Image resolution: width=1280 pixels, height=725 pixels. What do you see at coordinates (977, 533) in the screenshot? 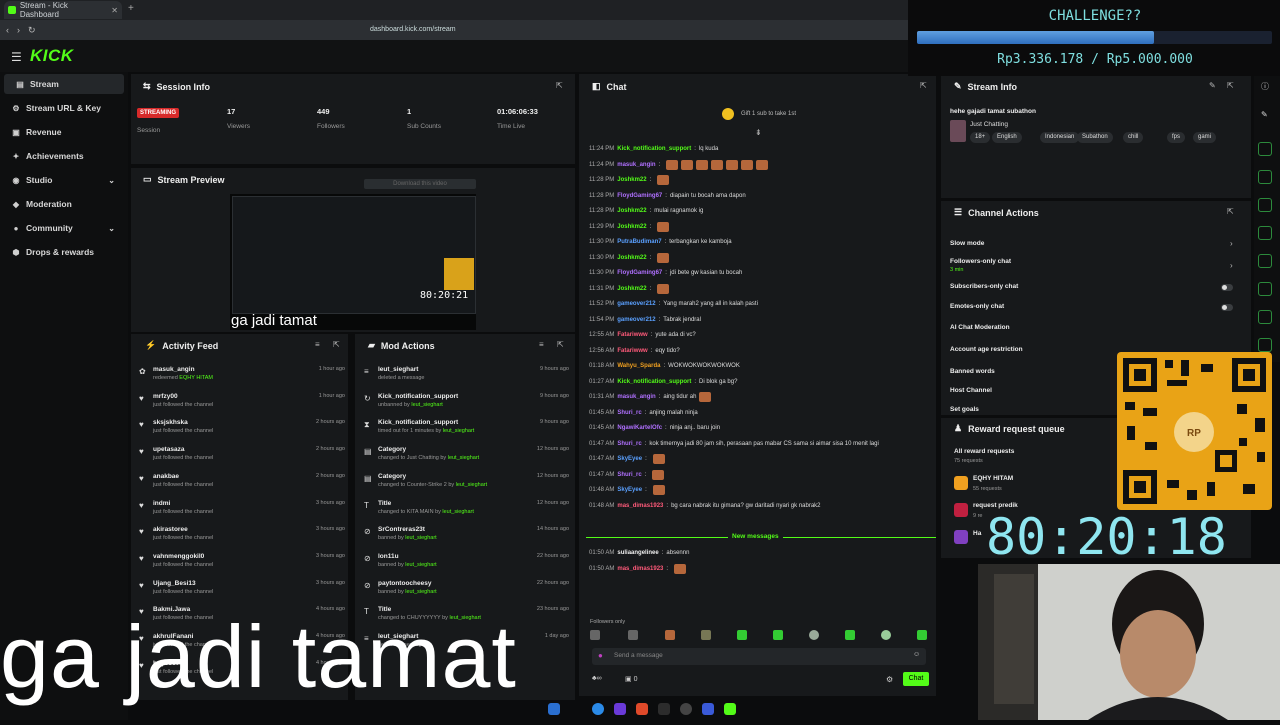
I see `reward-name: Ha` at bounding box center [977, 533].